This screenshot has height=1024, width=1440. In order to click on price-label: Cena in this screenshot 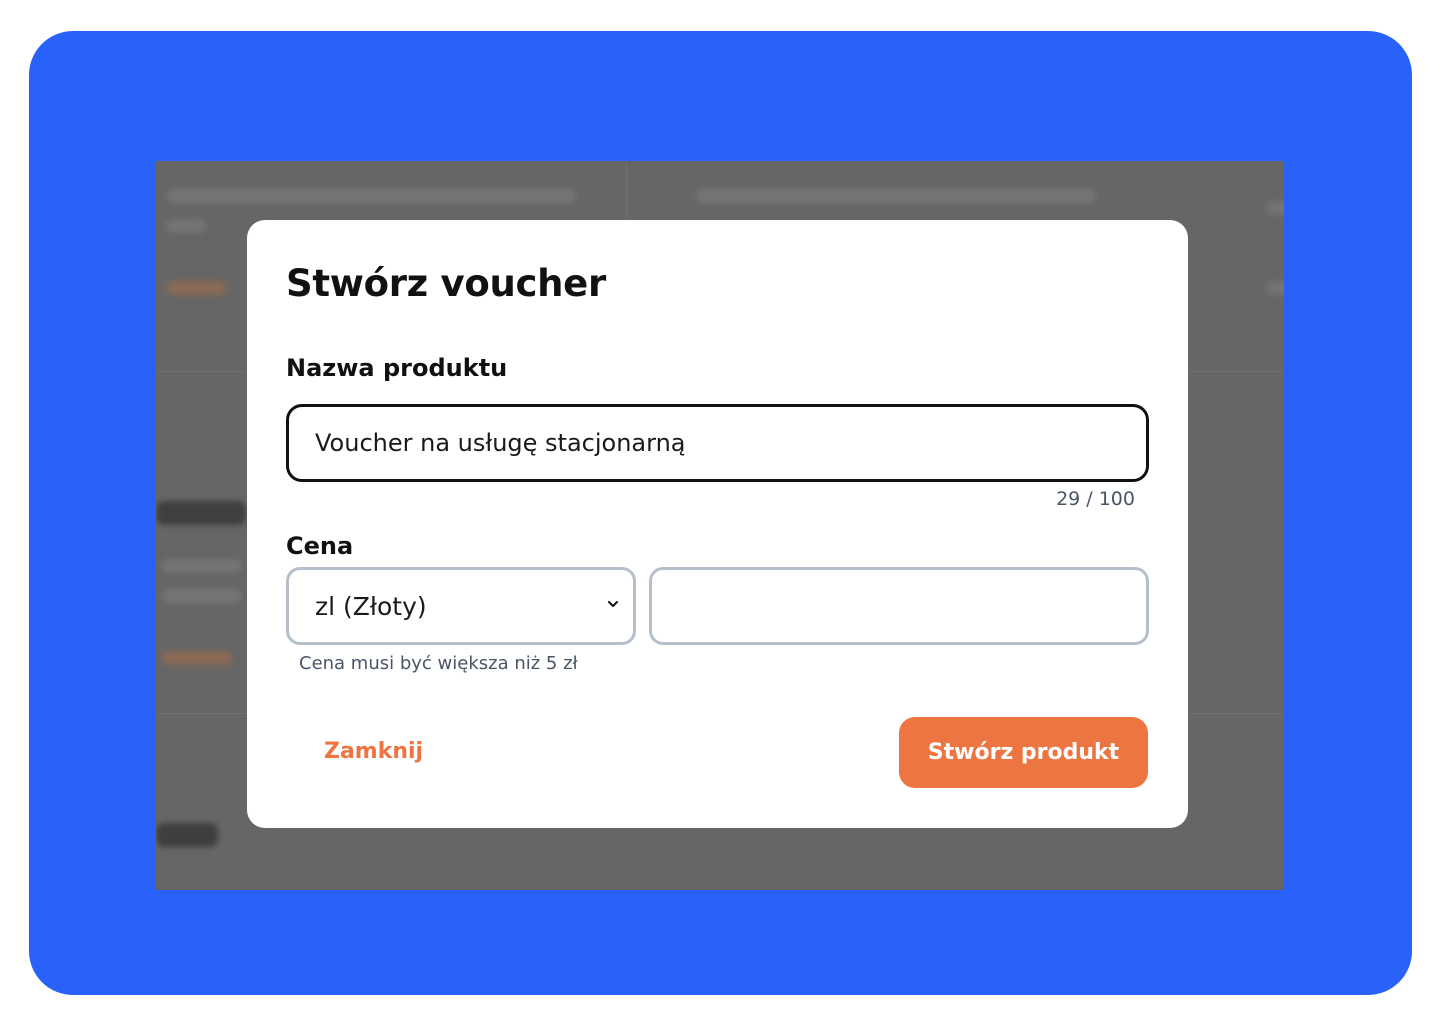, I will do `click(320, 546)`.